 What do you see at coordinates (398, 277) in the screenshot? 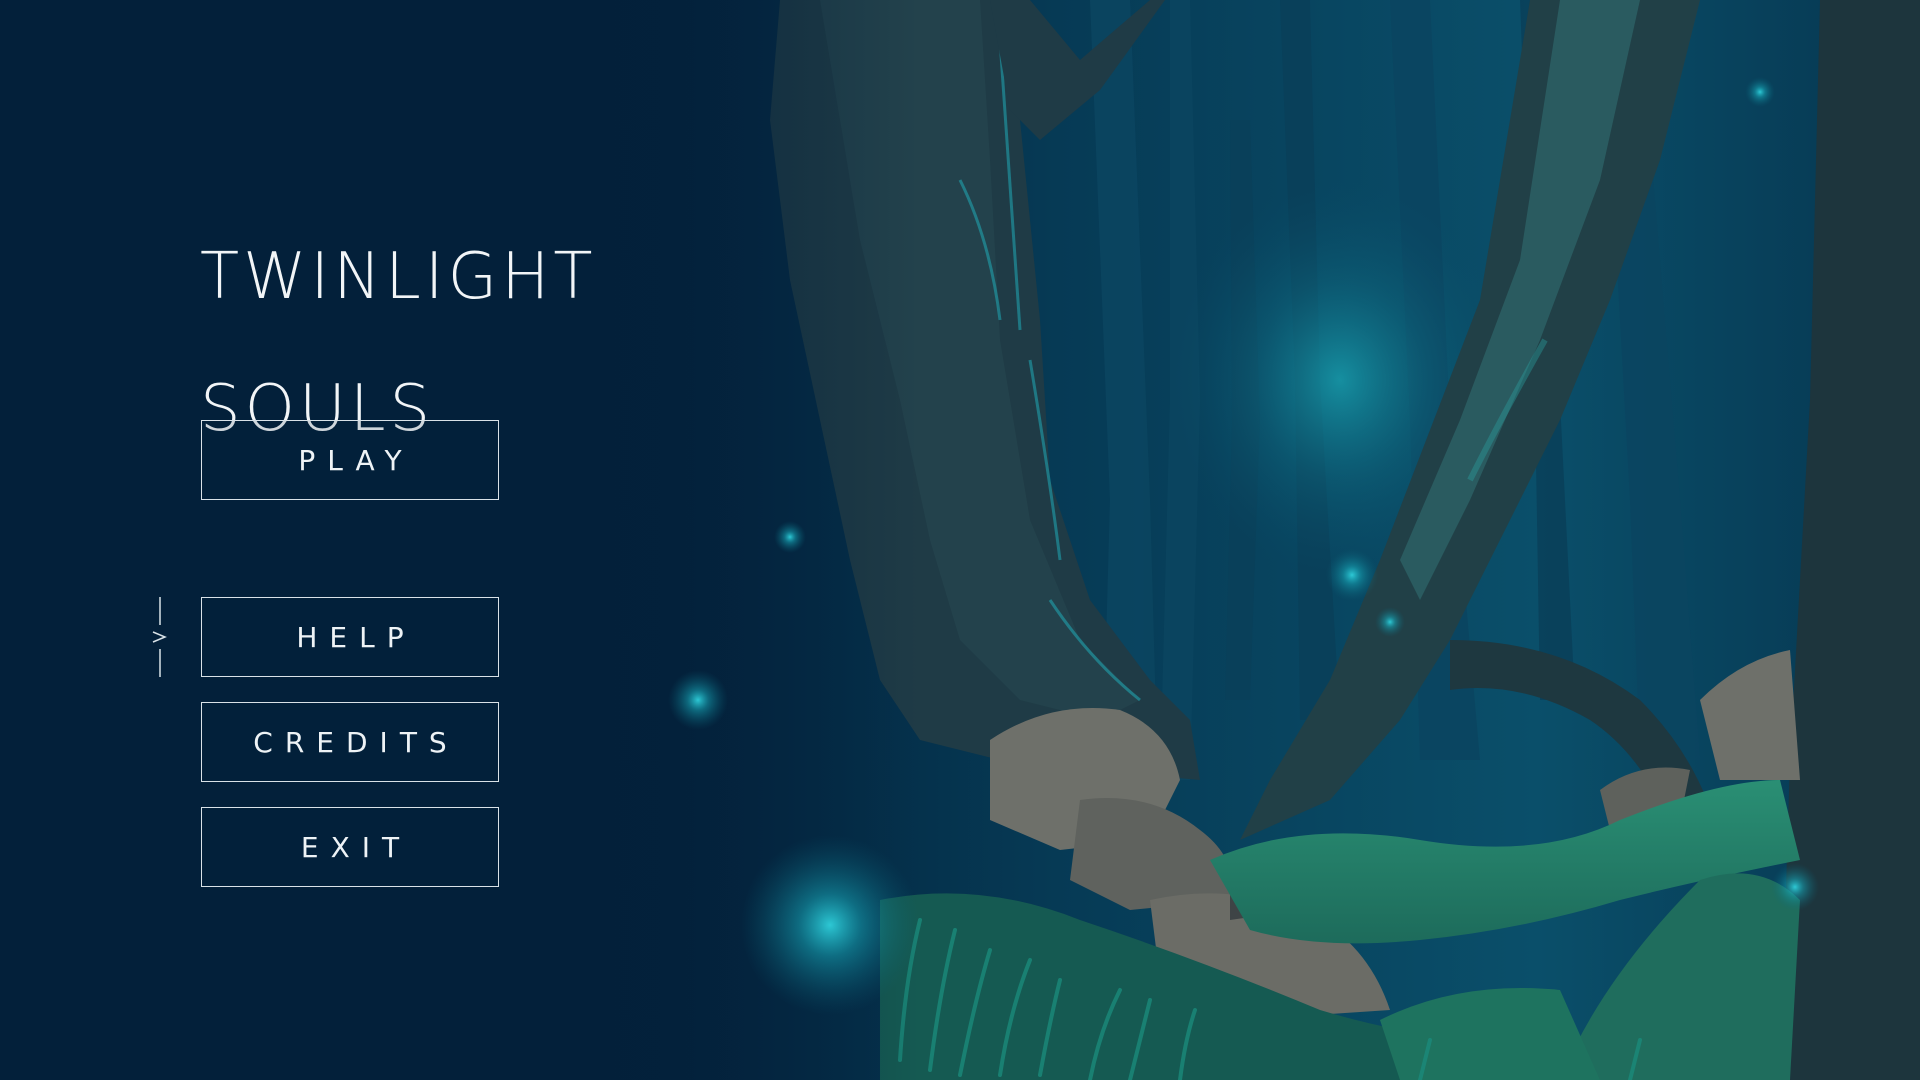
I see `game-title-line-1: TWINLIGHT` at bounding box center [398, 277].